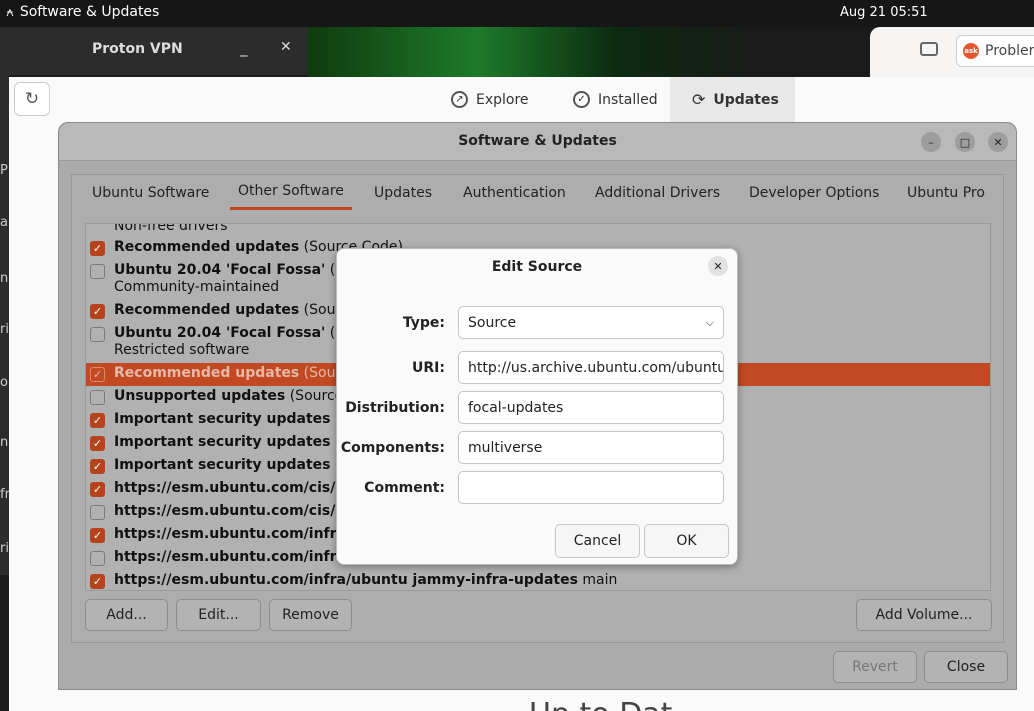  I want to click on vpn-title: Proton VPN, so click(137, 49).